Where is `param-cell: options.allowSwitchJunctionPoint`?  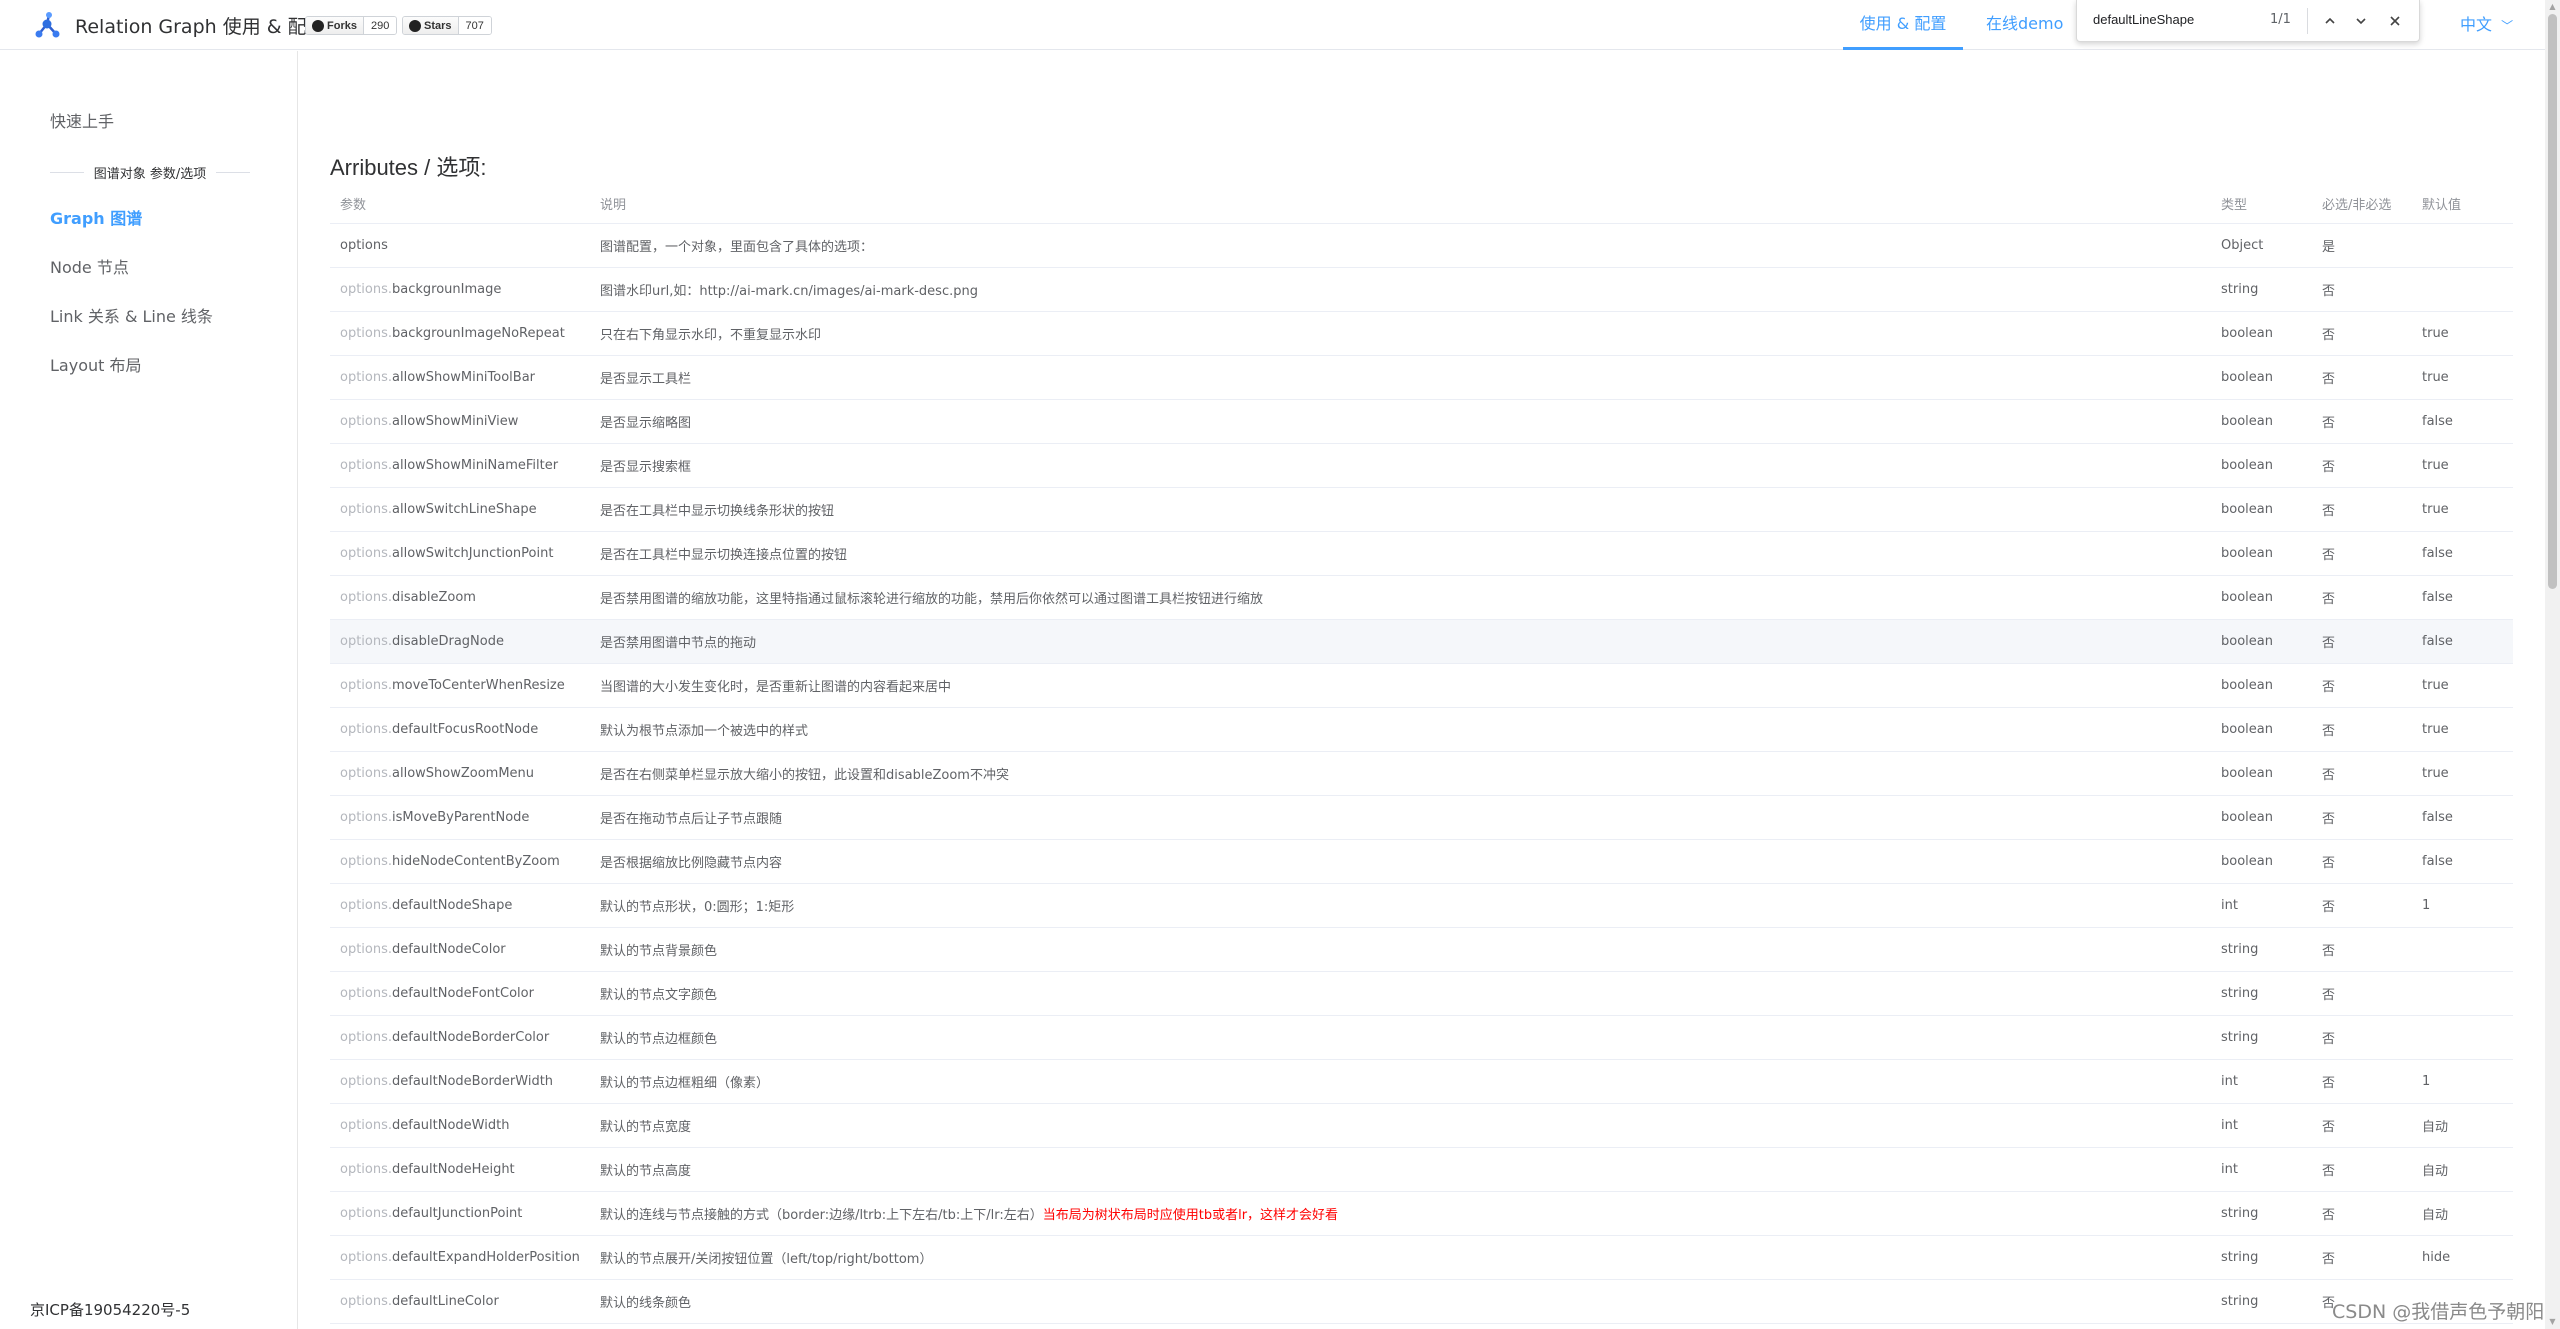
param-cell: options.allowSwitchJunctionPoint is located at coordinates (460, 553).